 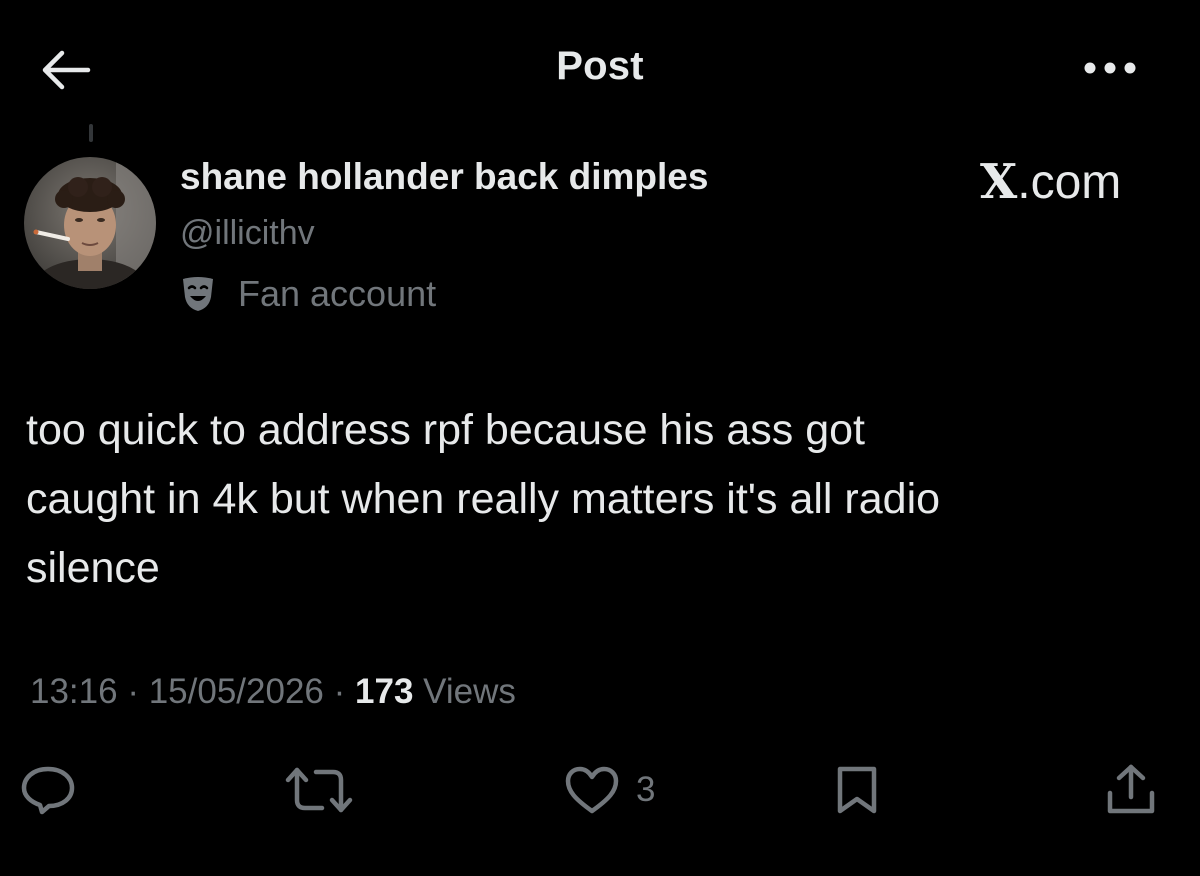 What do you see at coordinates (1131, 789) in the screenshot?
I see `share-icon` at bounding box center [1131, 789].